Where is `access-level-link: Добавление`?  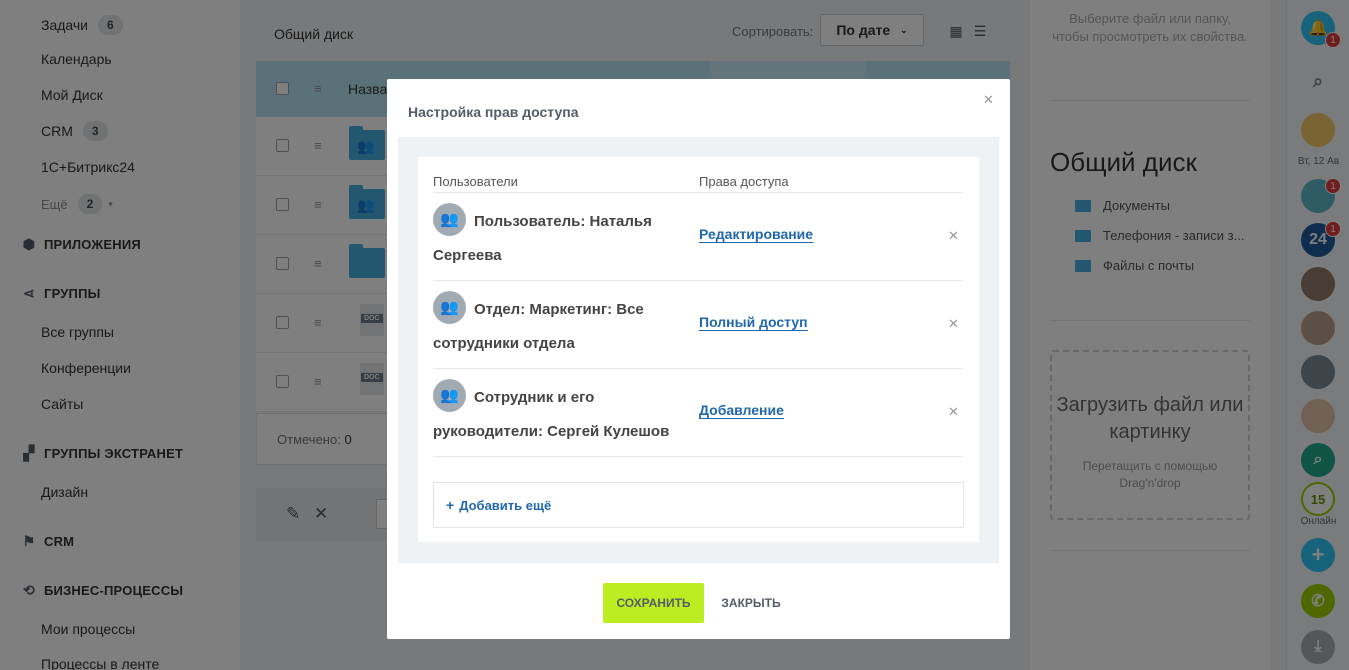
access-level-link: Добавление is located at coordinates (741, 411).